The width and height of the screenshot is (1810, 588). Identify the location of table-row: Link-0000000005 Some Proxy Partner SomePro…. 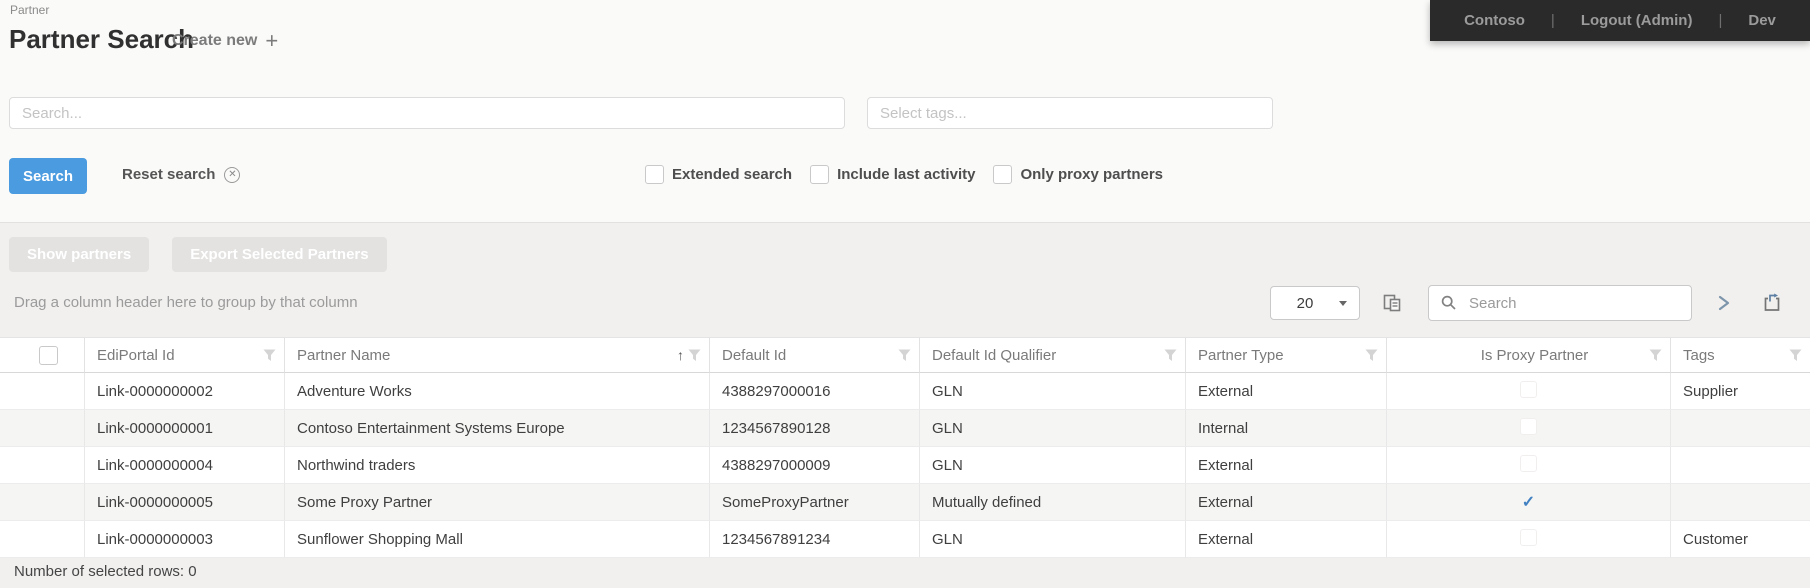
(905, 502).